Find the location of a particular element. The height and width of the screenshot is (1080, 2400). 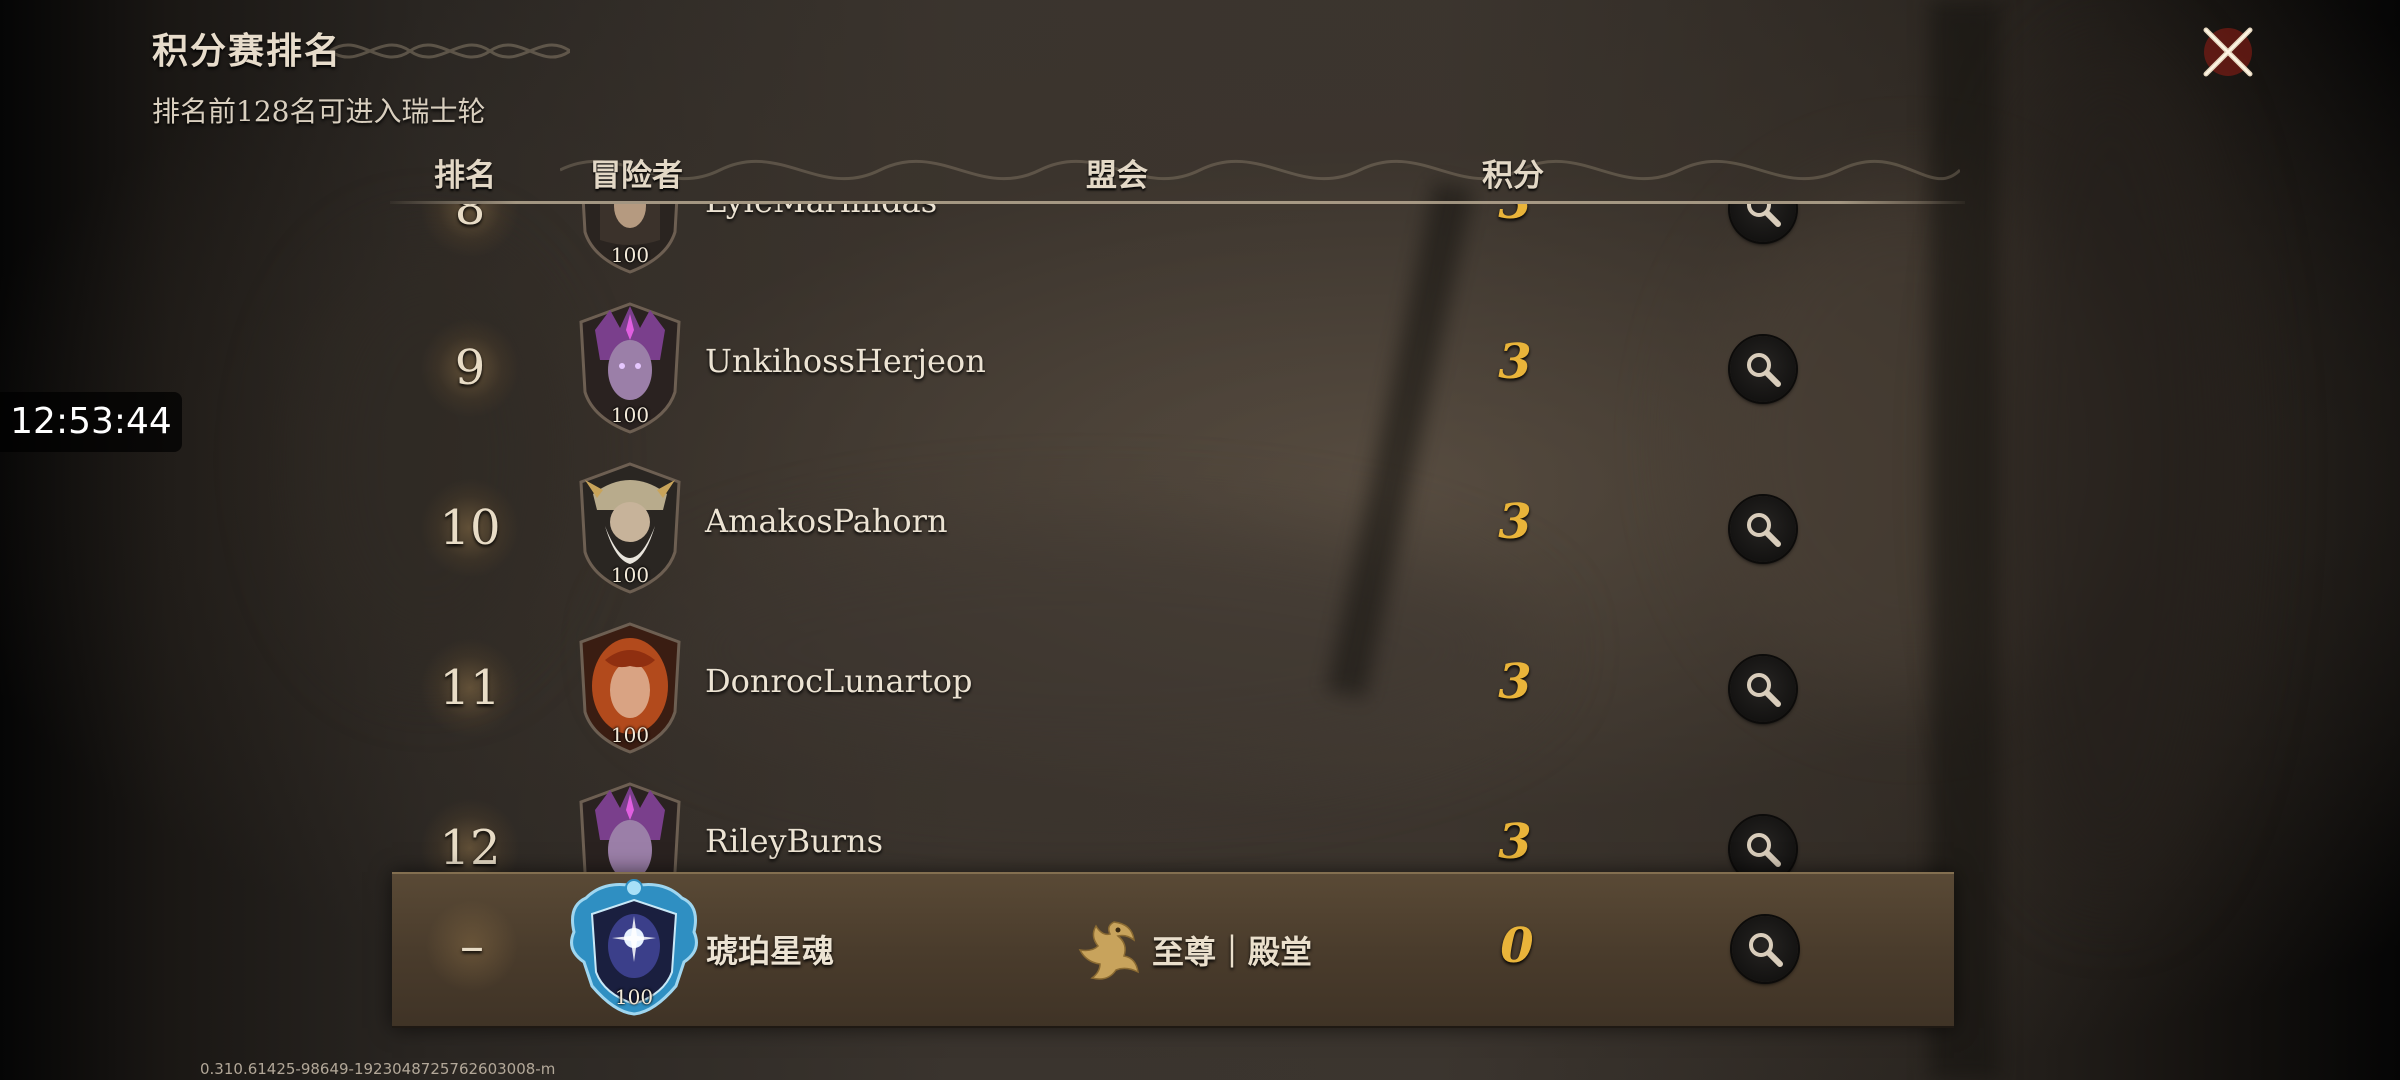

table-row: 10 100 AmakosPahorn 3 is located at coordinates (1180, 530).